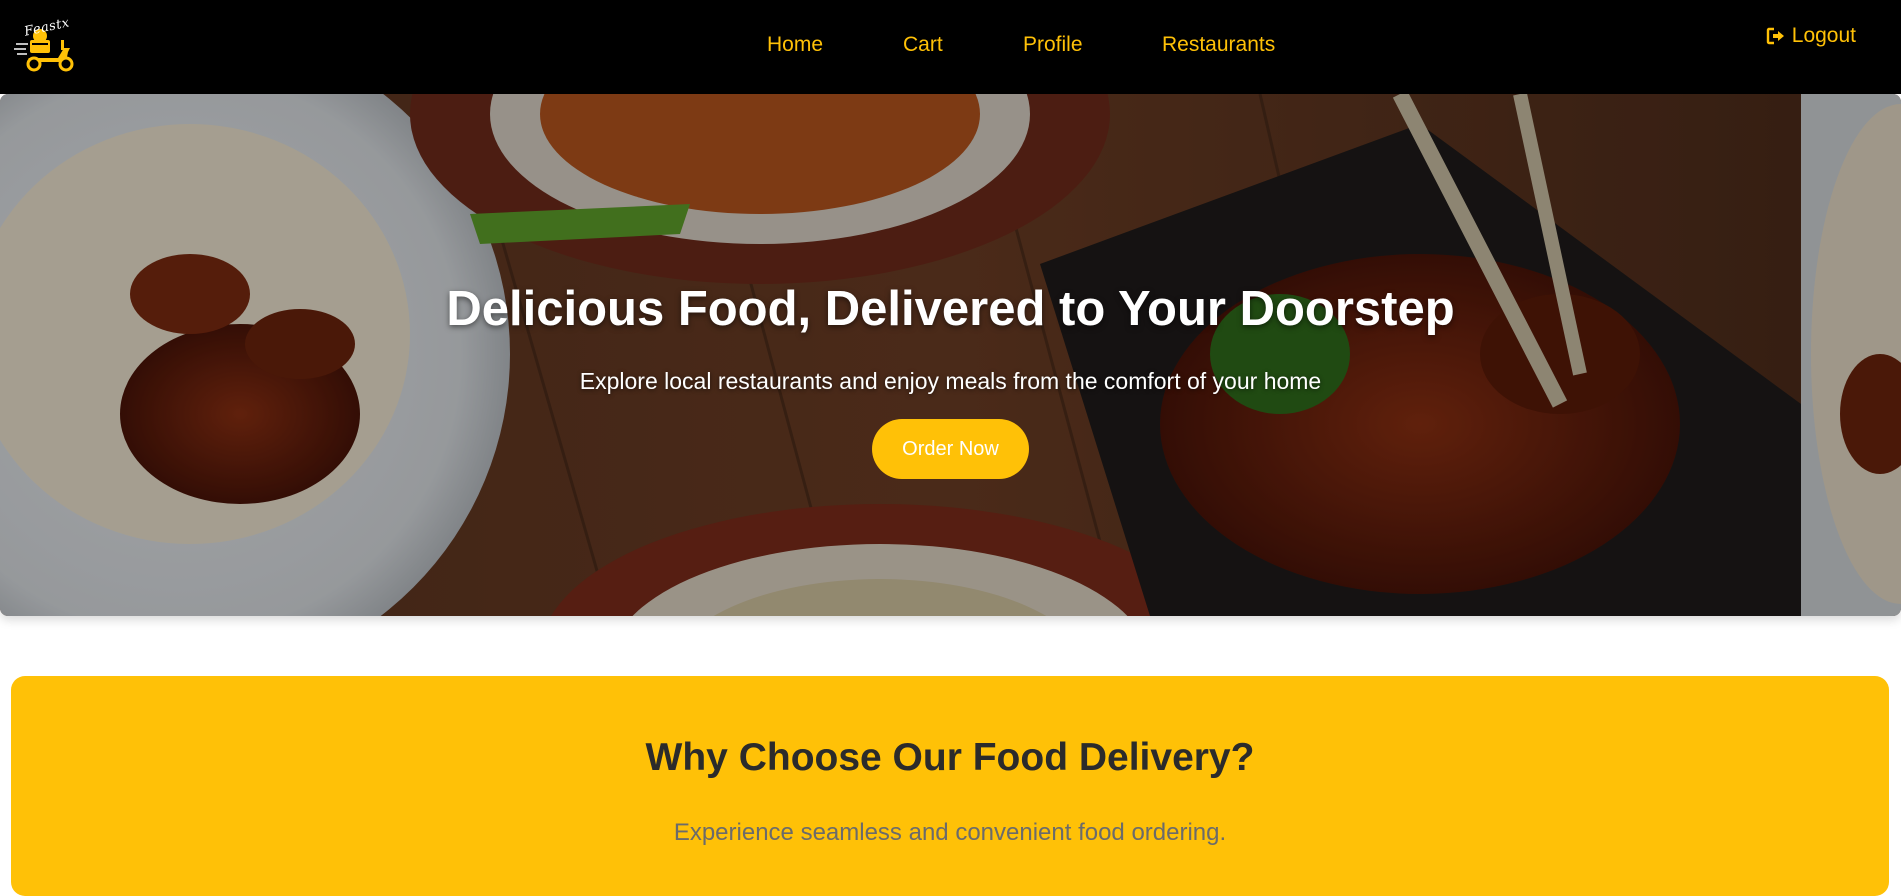 Image resolution: width=1901 pixels, height=896 pixels. I want to click on nav-profile-link: Profile, so click(1053, 45).